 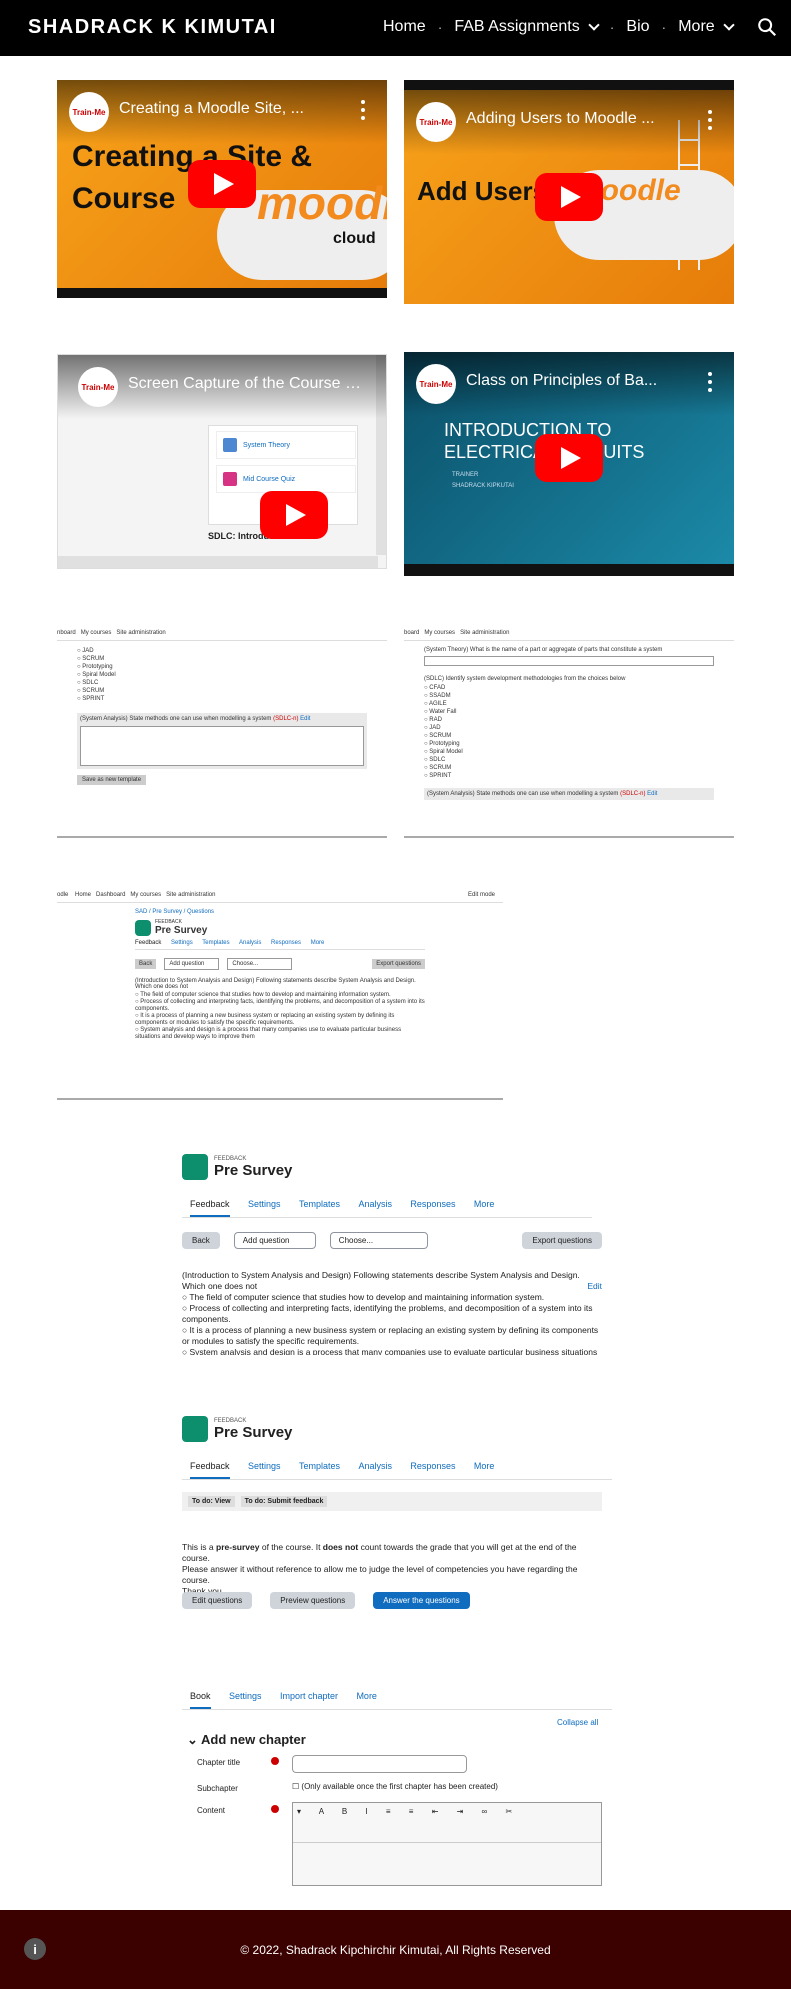 I want to click on video-overlay-text: SHADRACK KIPKUTAI, so click(x=483, y=486).